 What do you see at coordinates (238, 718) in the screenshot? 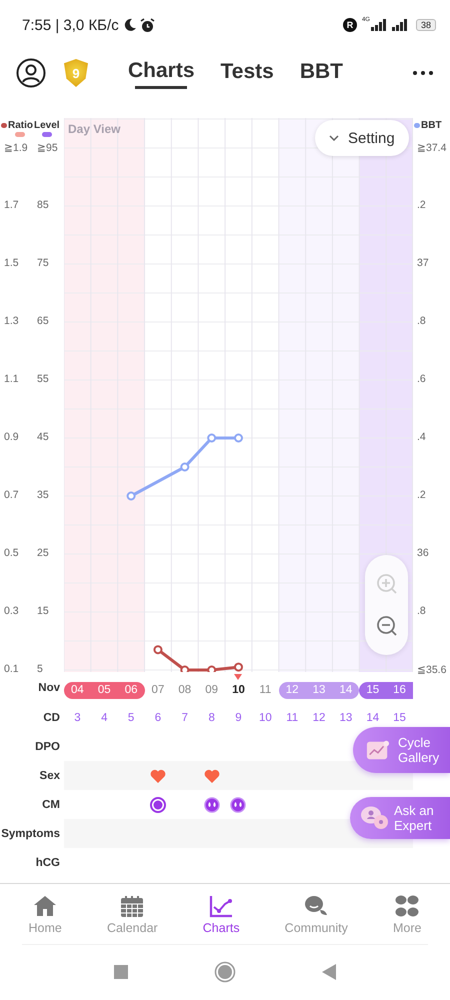
I see `cycle-day-label: 9` at bounding box center [238, 718].